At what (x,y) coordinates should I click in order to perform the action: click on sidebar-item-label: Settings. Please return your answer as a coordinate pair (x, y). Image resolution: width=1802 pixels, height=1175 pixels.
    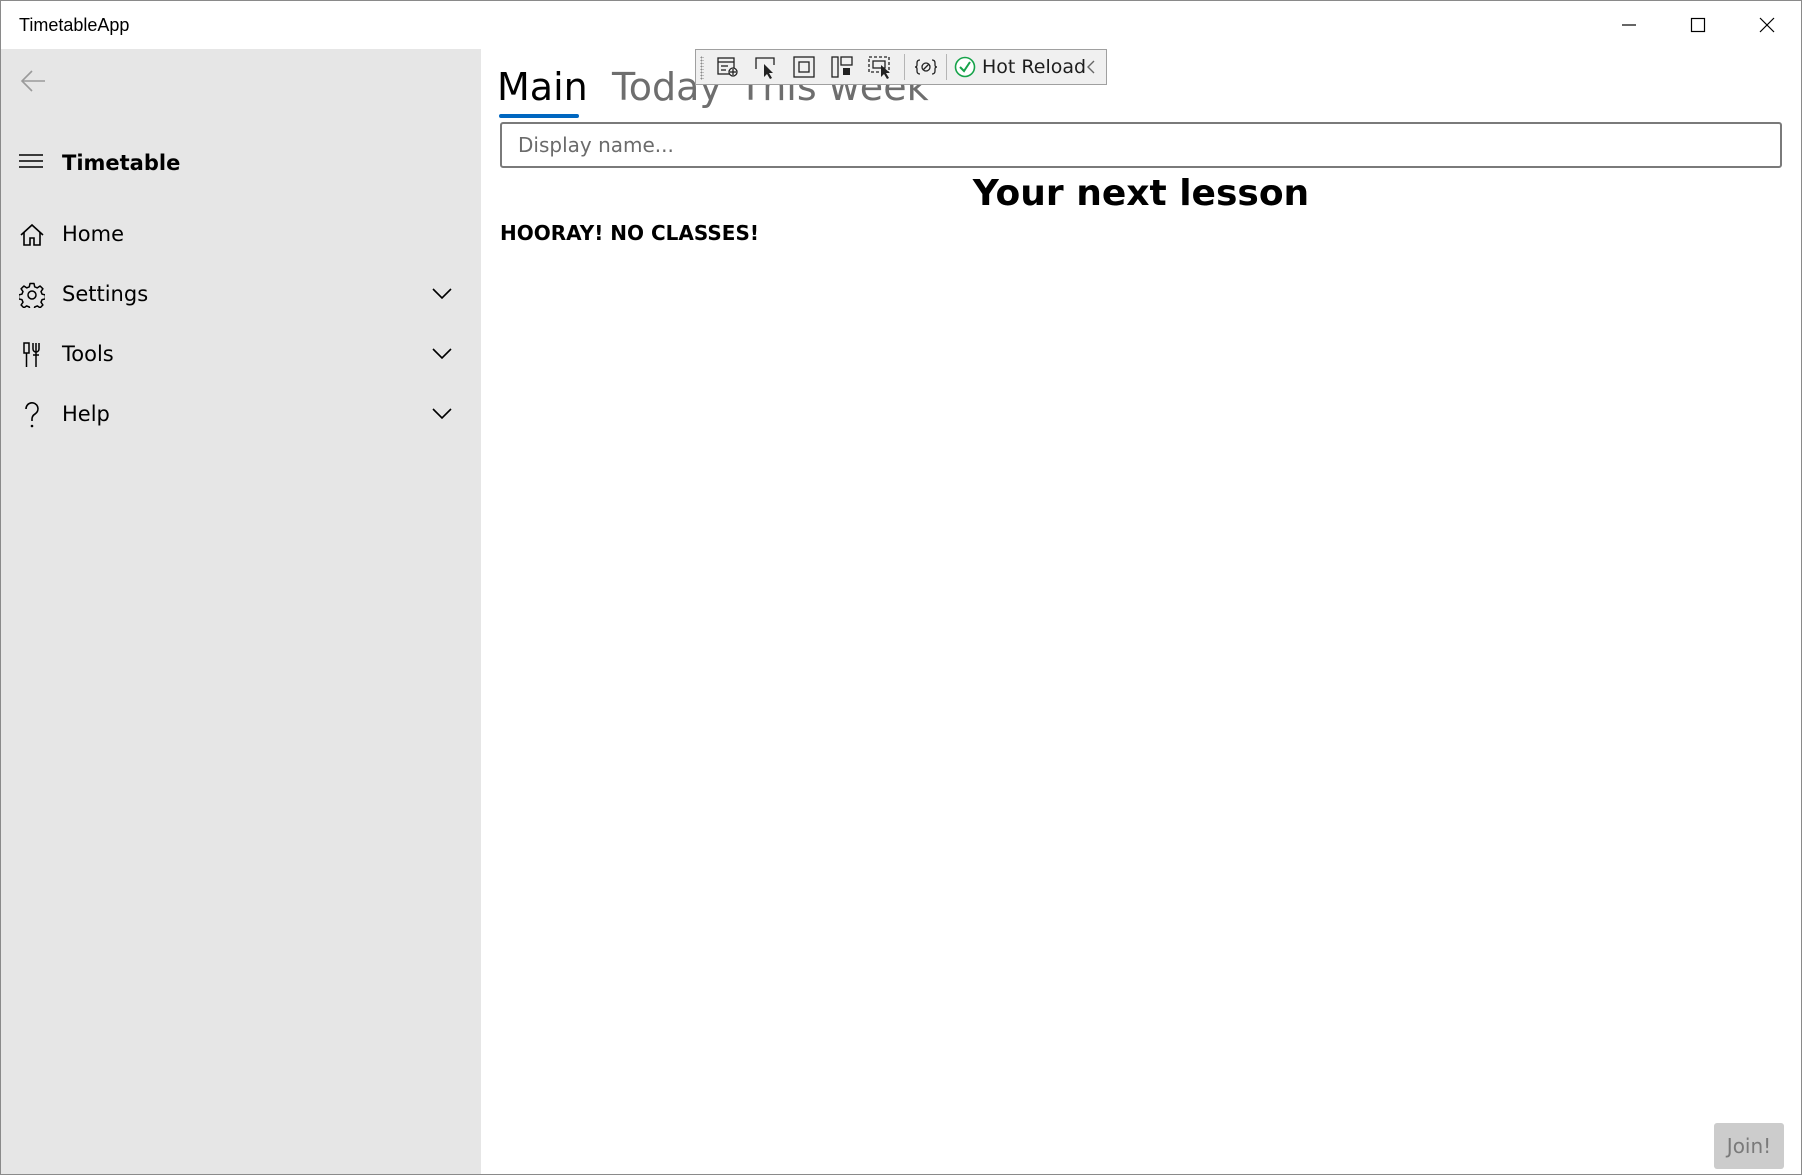
    Looking at the image, I should click on (105, 294).